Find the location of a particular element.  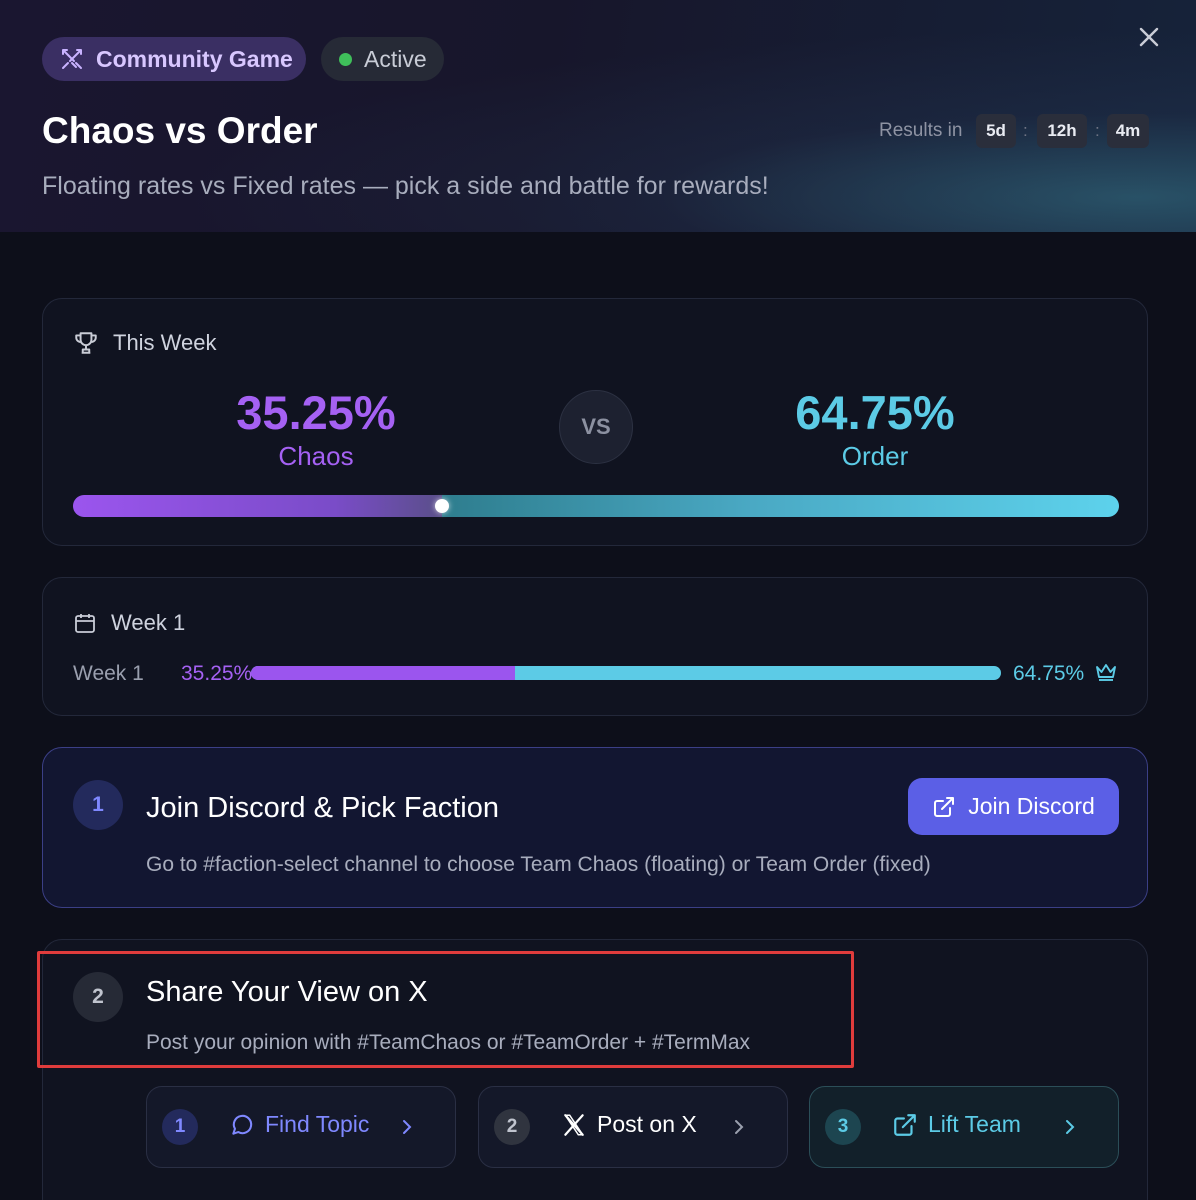

progress-marker is located at coordinates (441, 506).